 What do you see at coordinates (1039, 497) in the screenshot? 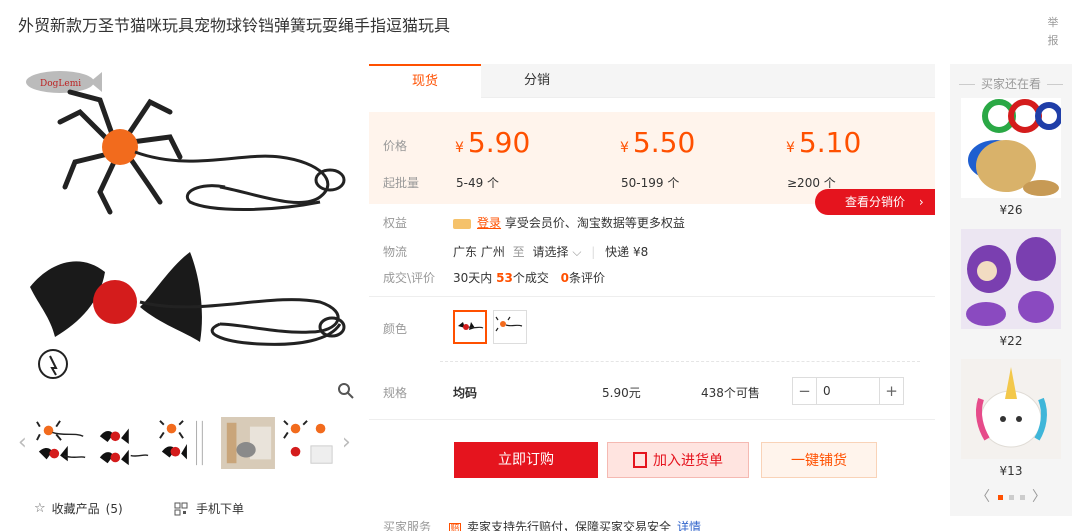
I see `chevron-right-icon: 〉` at bounding box center [1039, 497].